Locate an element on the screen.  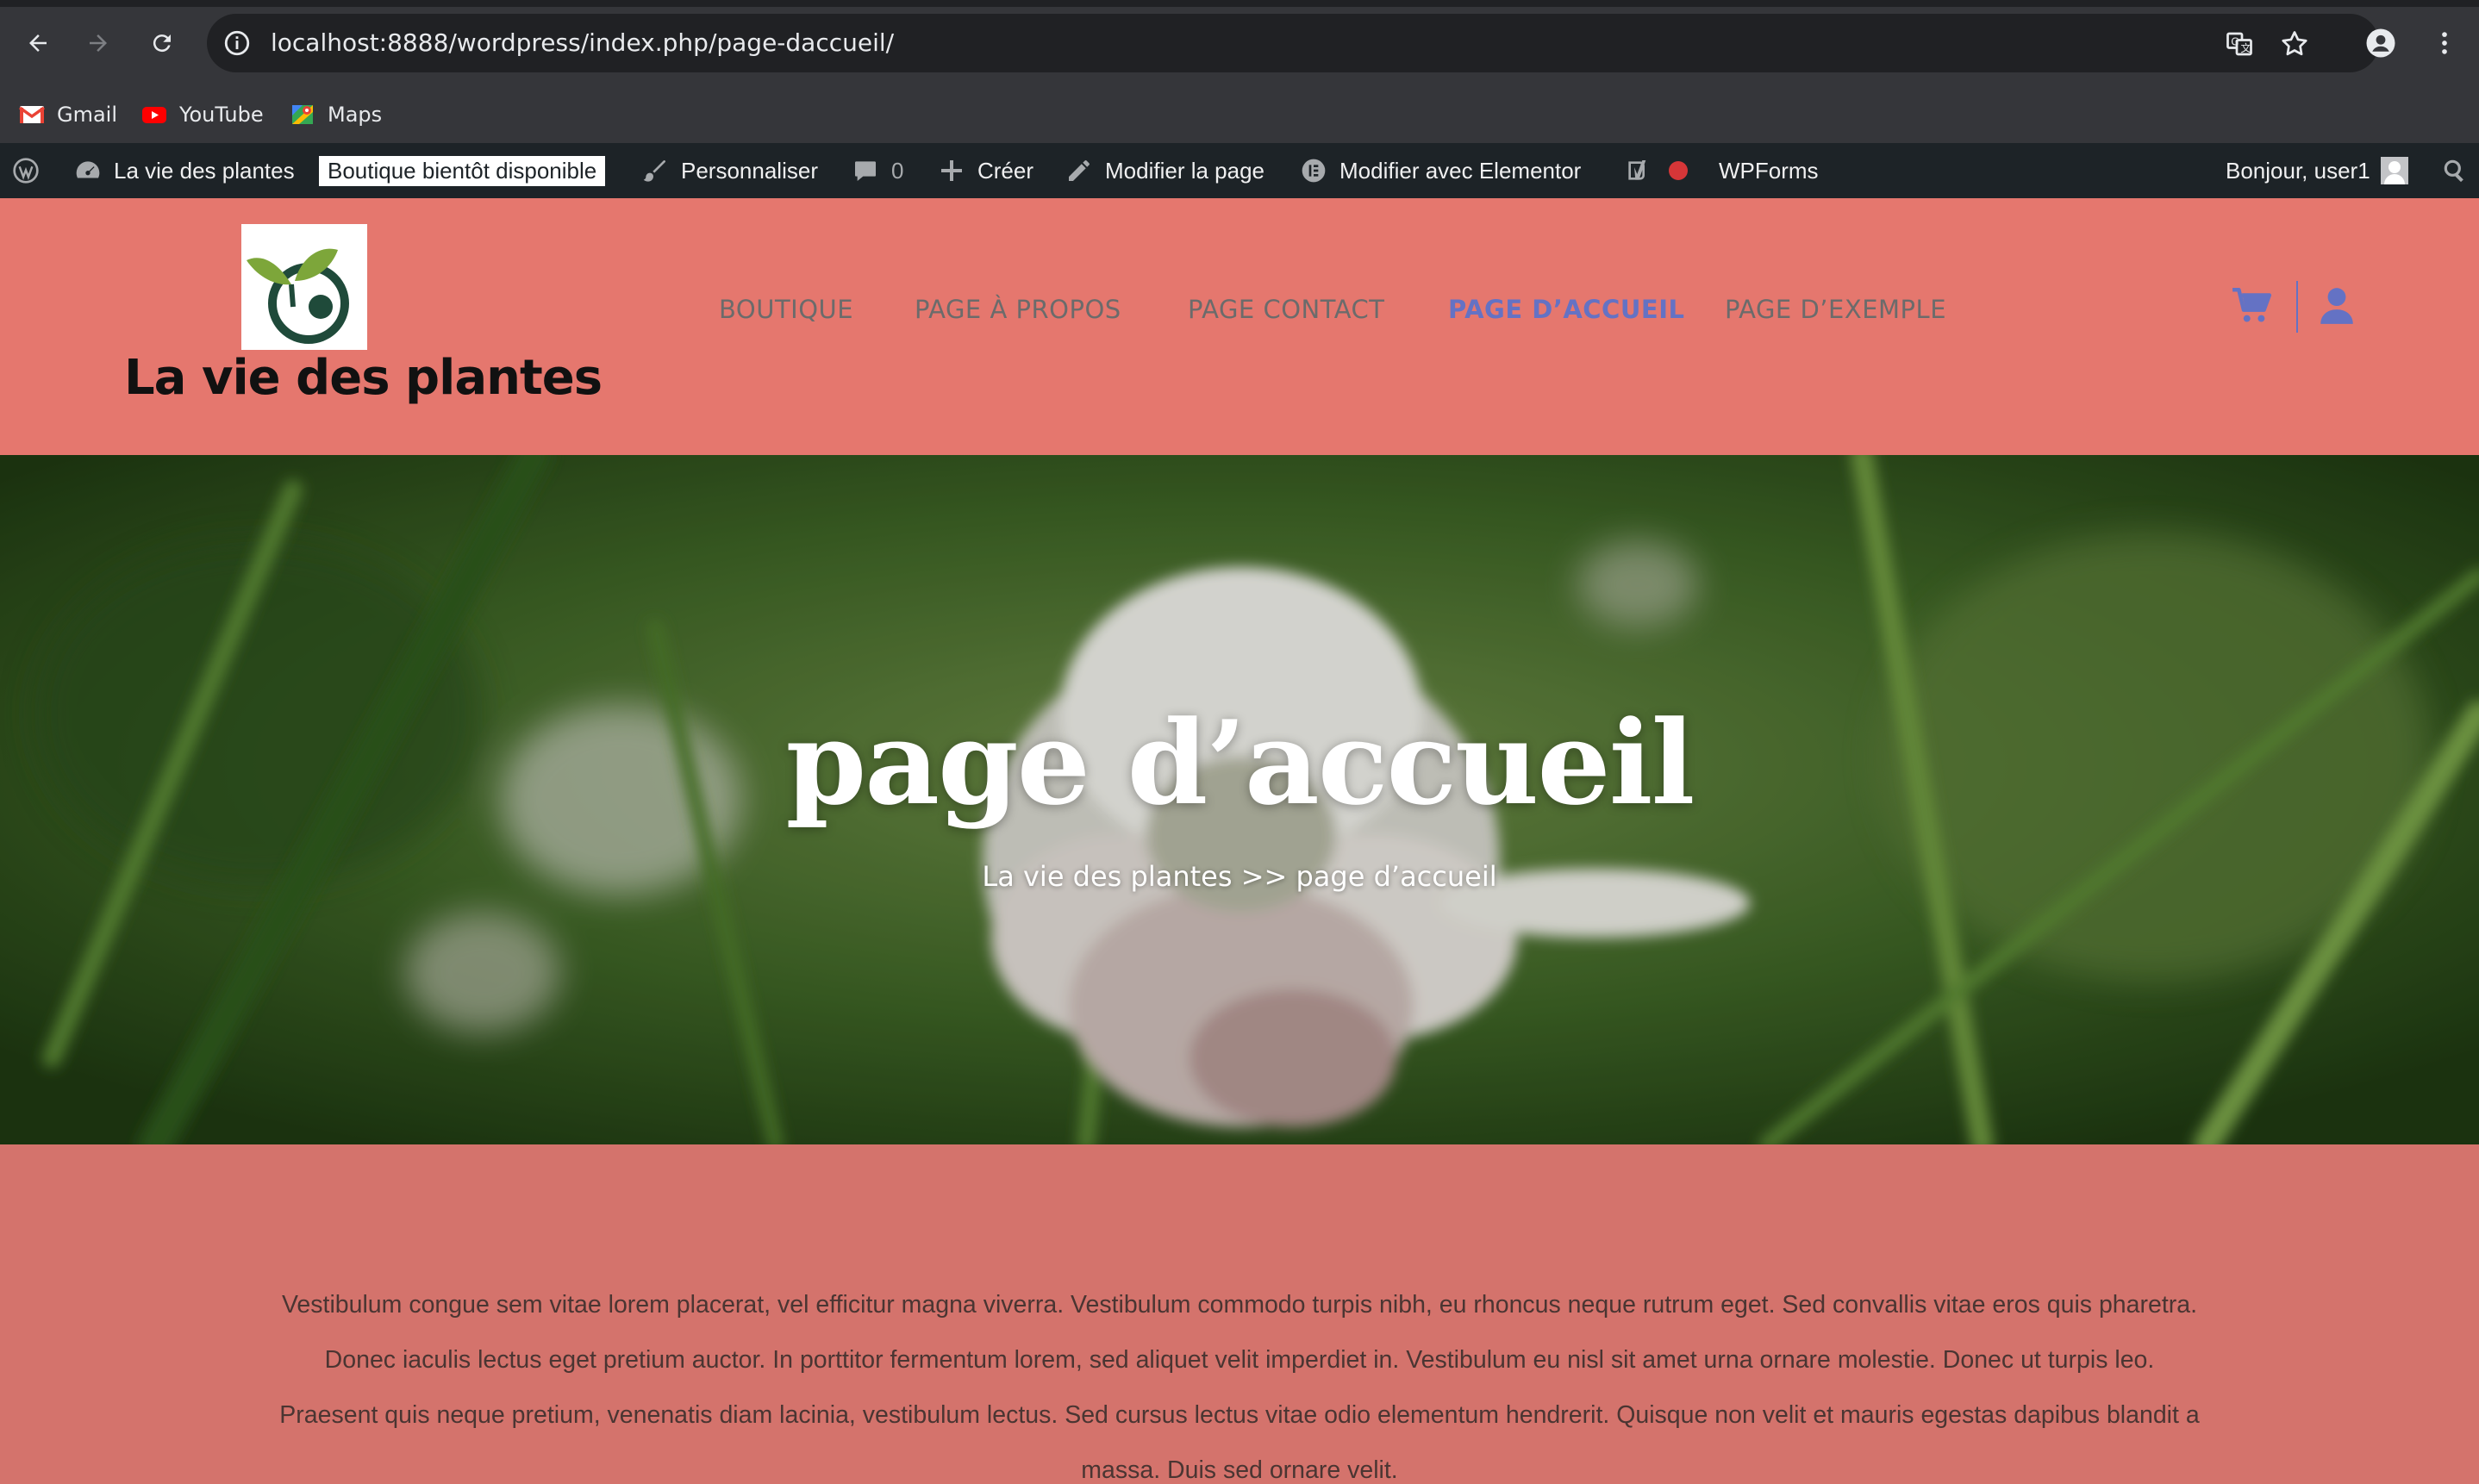
profile-icon is located at coordinates (2380, 43).